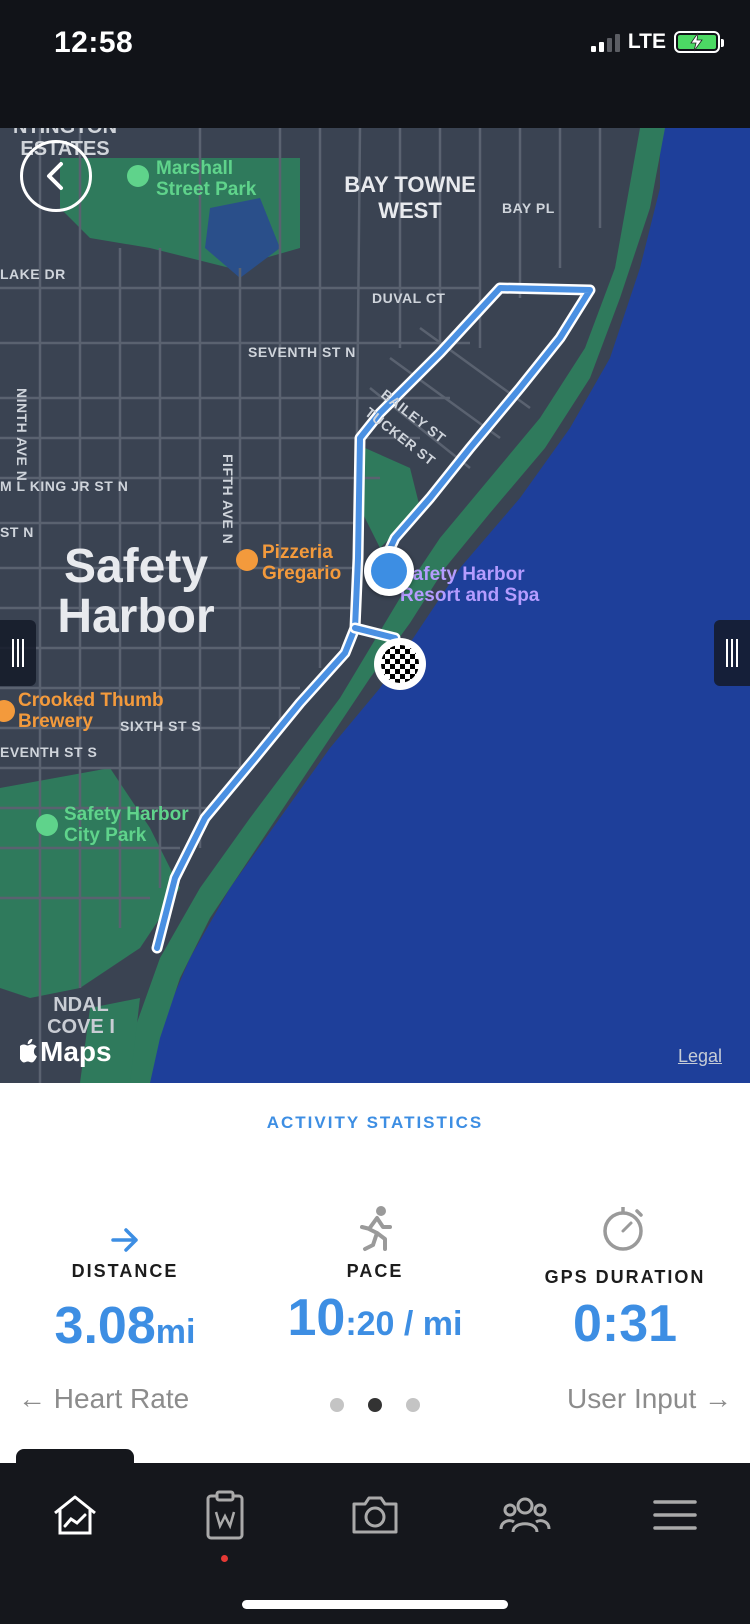  I want to click on tab-workout-log, so click(225, 1515).